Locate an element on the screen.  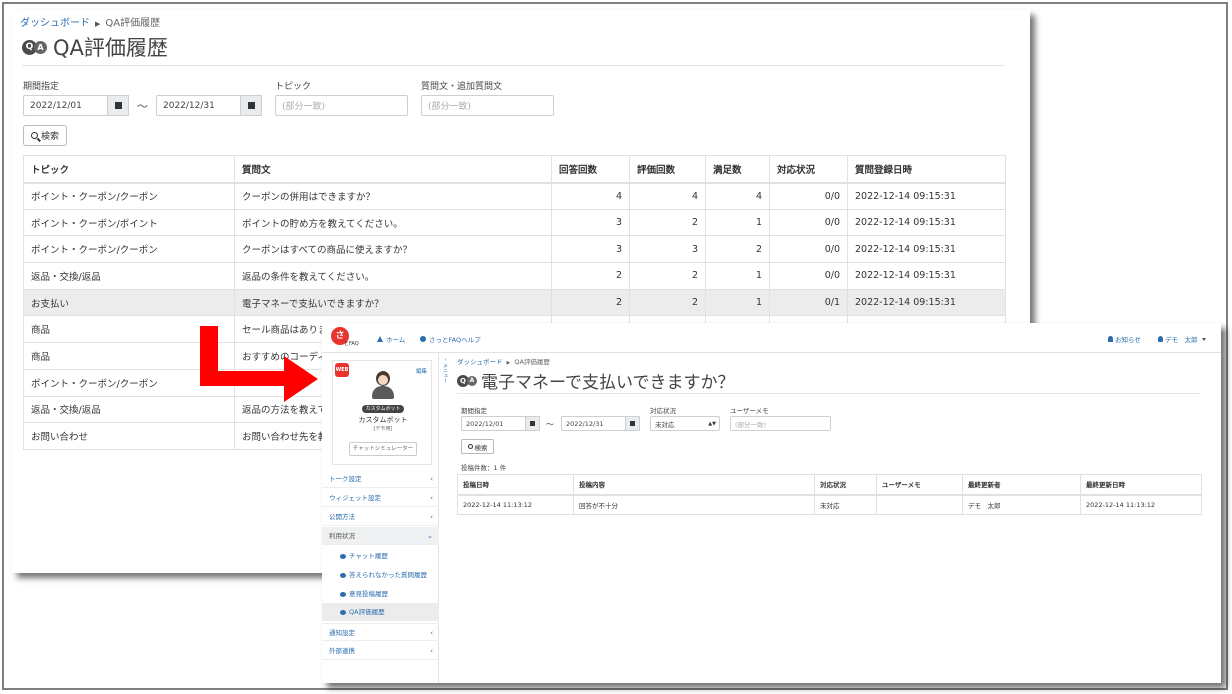
breadcrumb: ダッシュボード ▶ QA評価履歴 is located at coordinates (90, 21).